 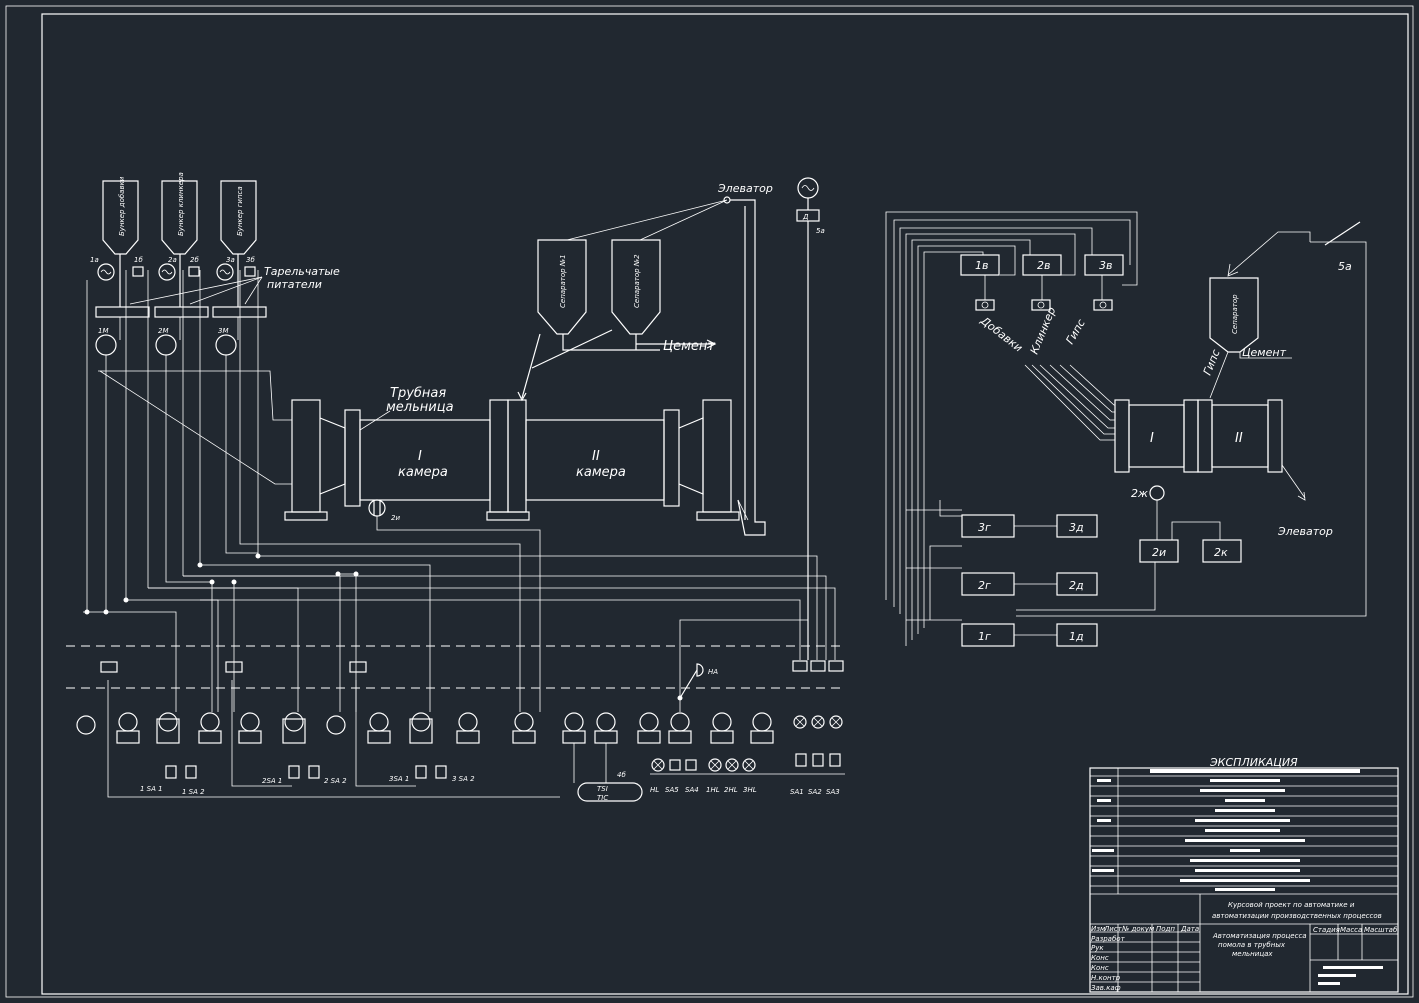 What do you see at coordinates (563, 281) in the screenshot?
I see `separator-1-label: Сепаратор №1` at bounding box center [563, 281].